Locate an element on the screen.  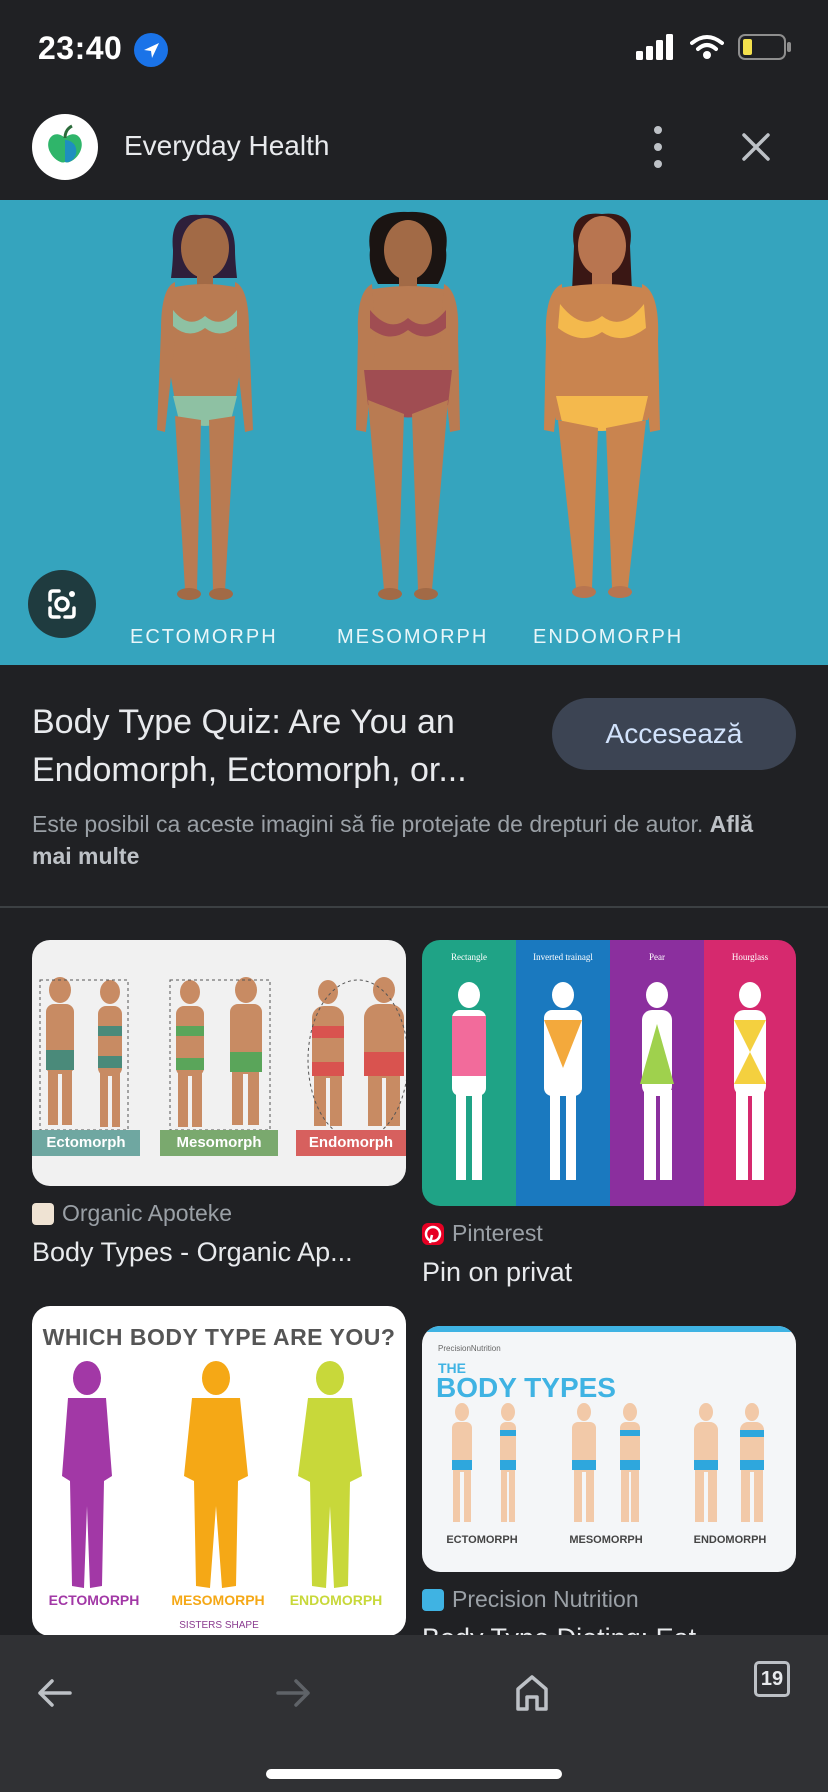
bottom-navigation-bar is located at coordinates (414, 1713).